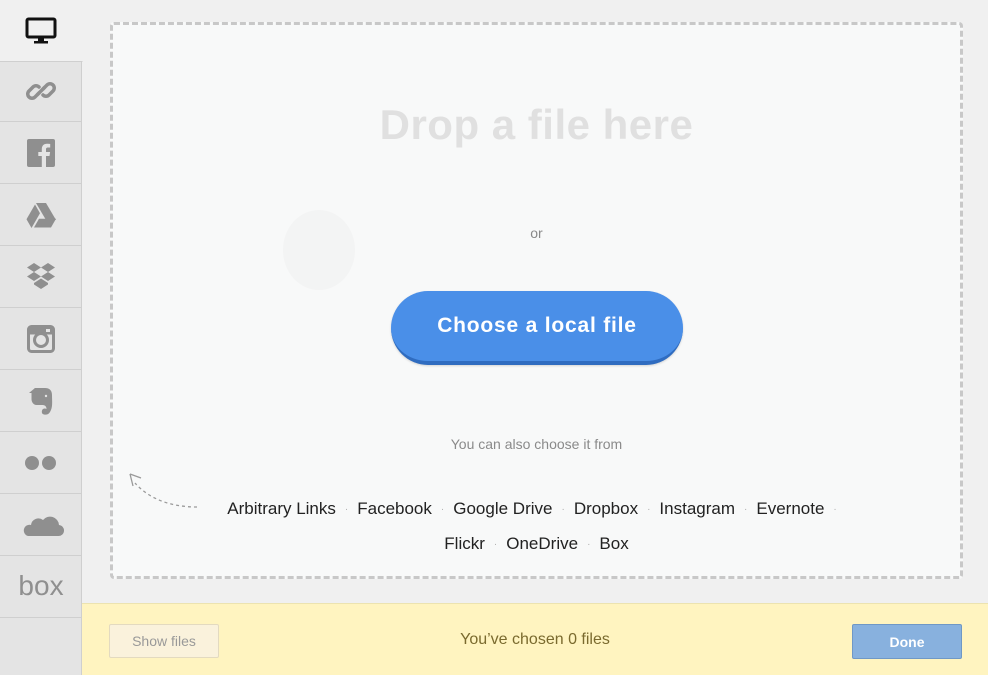 The height and width of the screenshot is (675, 988). What do you see at coordinates (606, 508) in the screenshot?
I see `source-link-dropbox: Dropbox` at bounding box center [606, 508].